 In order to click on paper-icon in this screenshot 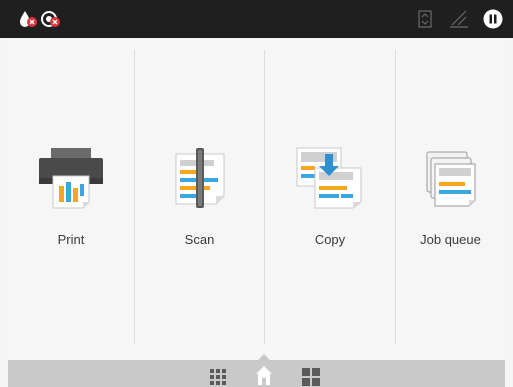, I will do `click(425, 19)`.